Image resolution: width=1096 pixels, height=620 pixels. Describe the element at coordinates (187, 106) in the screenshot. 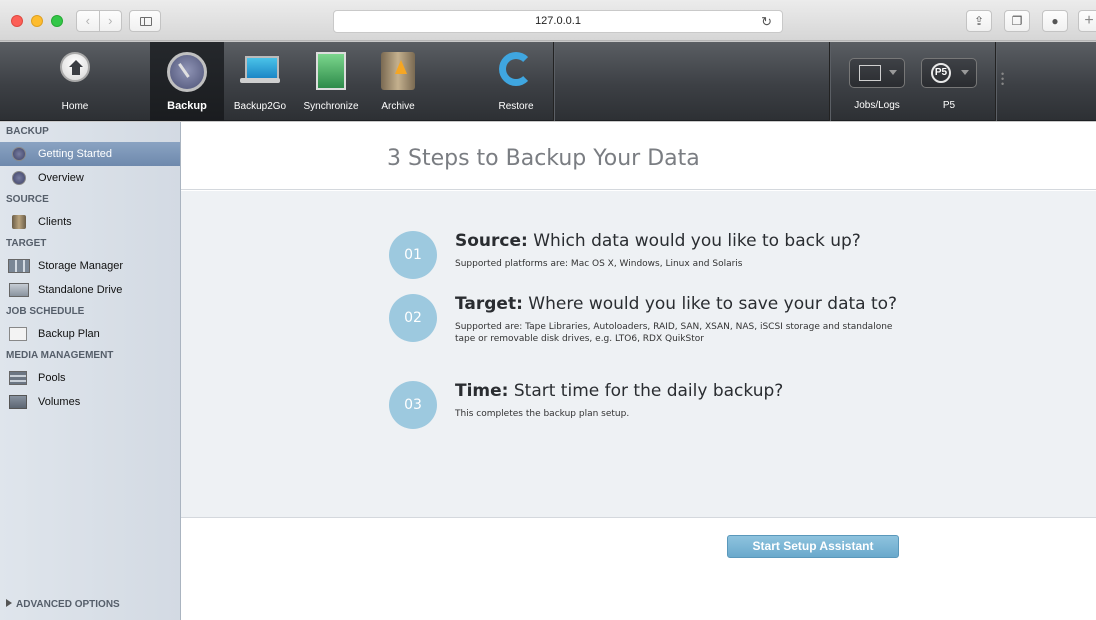

I see `toolbar-label: Backup` at that location.